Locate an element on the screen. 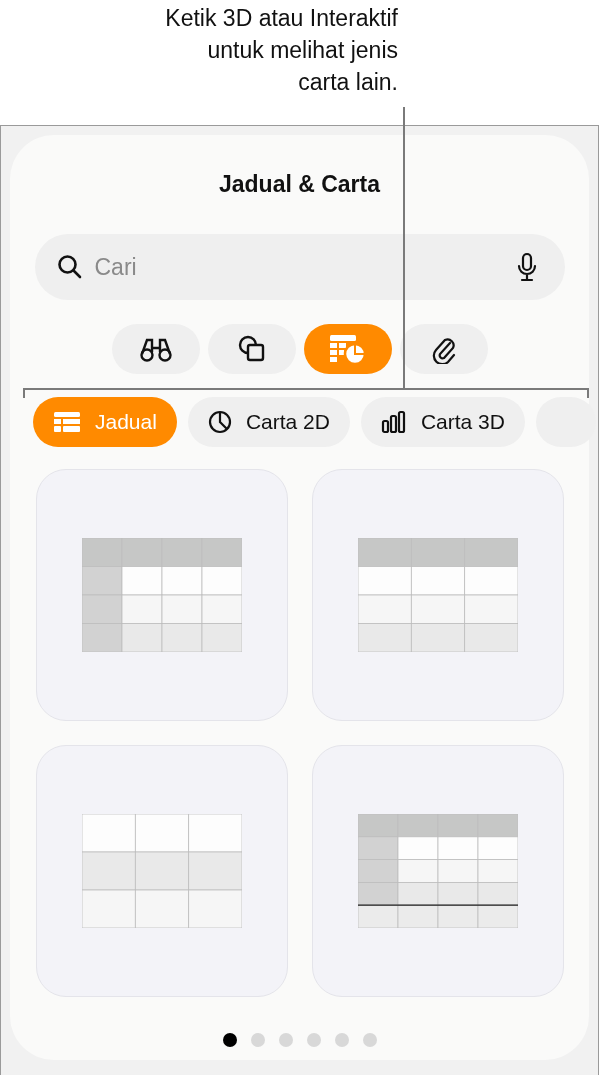 The image size is (599, 1075). search-icon is located at coordinates (69, 267).